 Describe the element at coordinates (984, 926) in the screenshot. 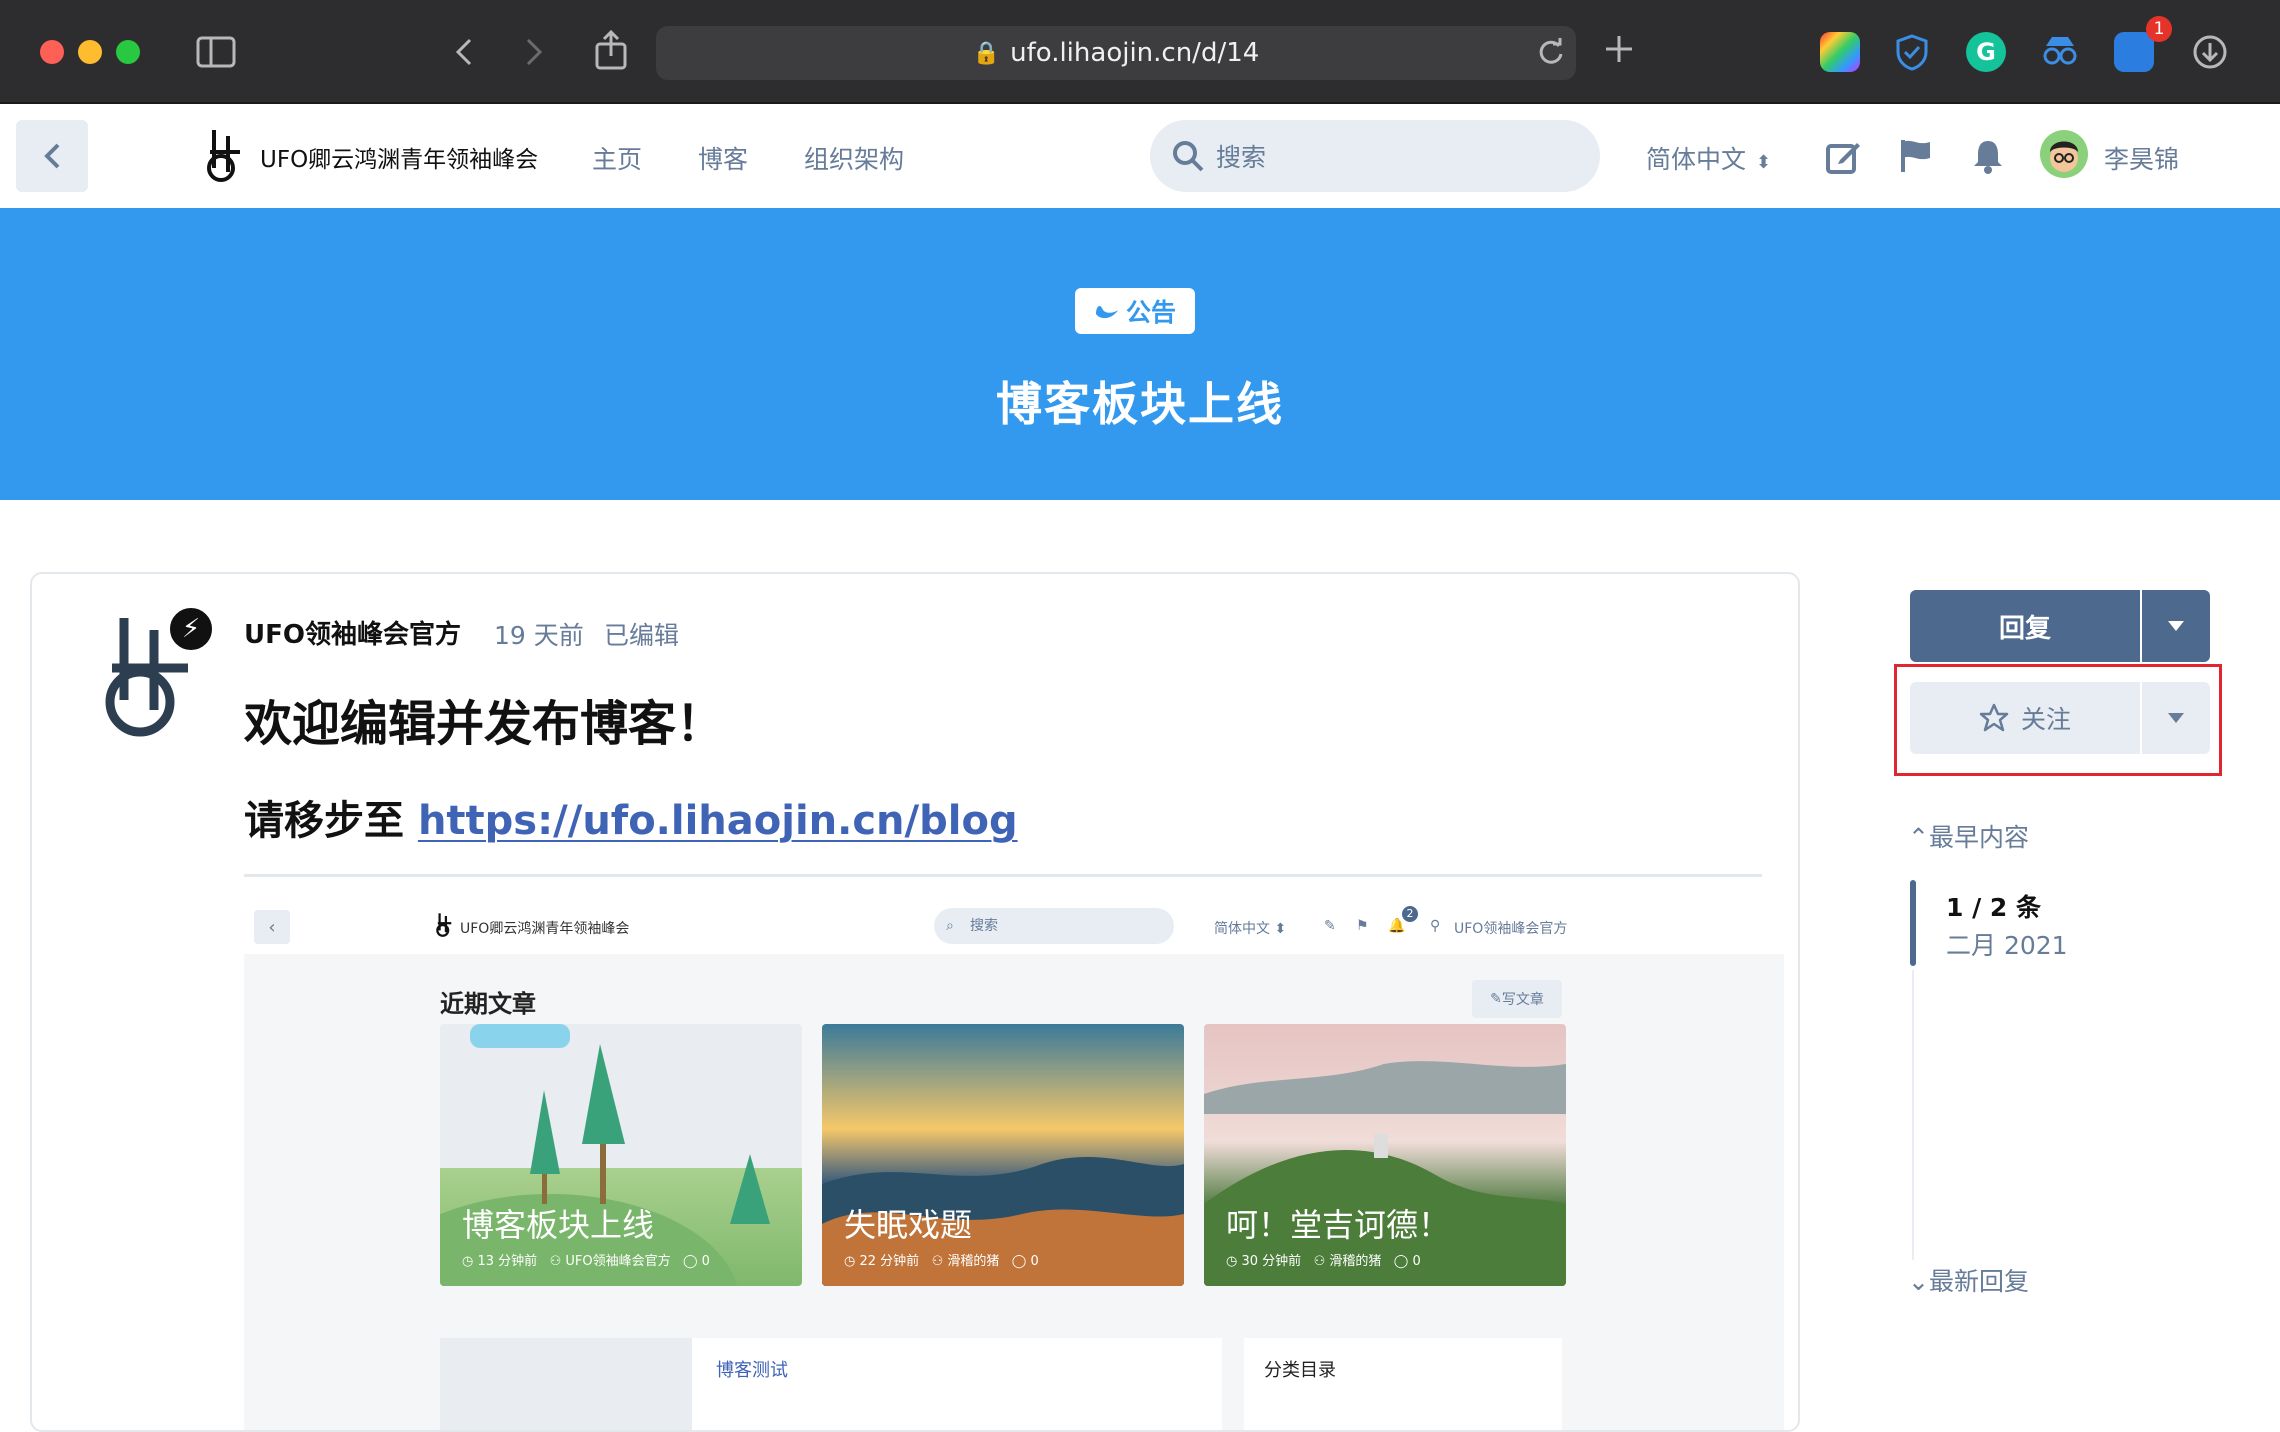

I see `embedded-search-placeholder: 搜索` at that location.